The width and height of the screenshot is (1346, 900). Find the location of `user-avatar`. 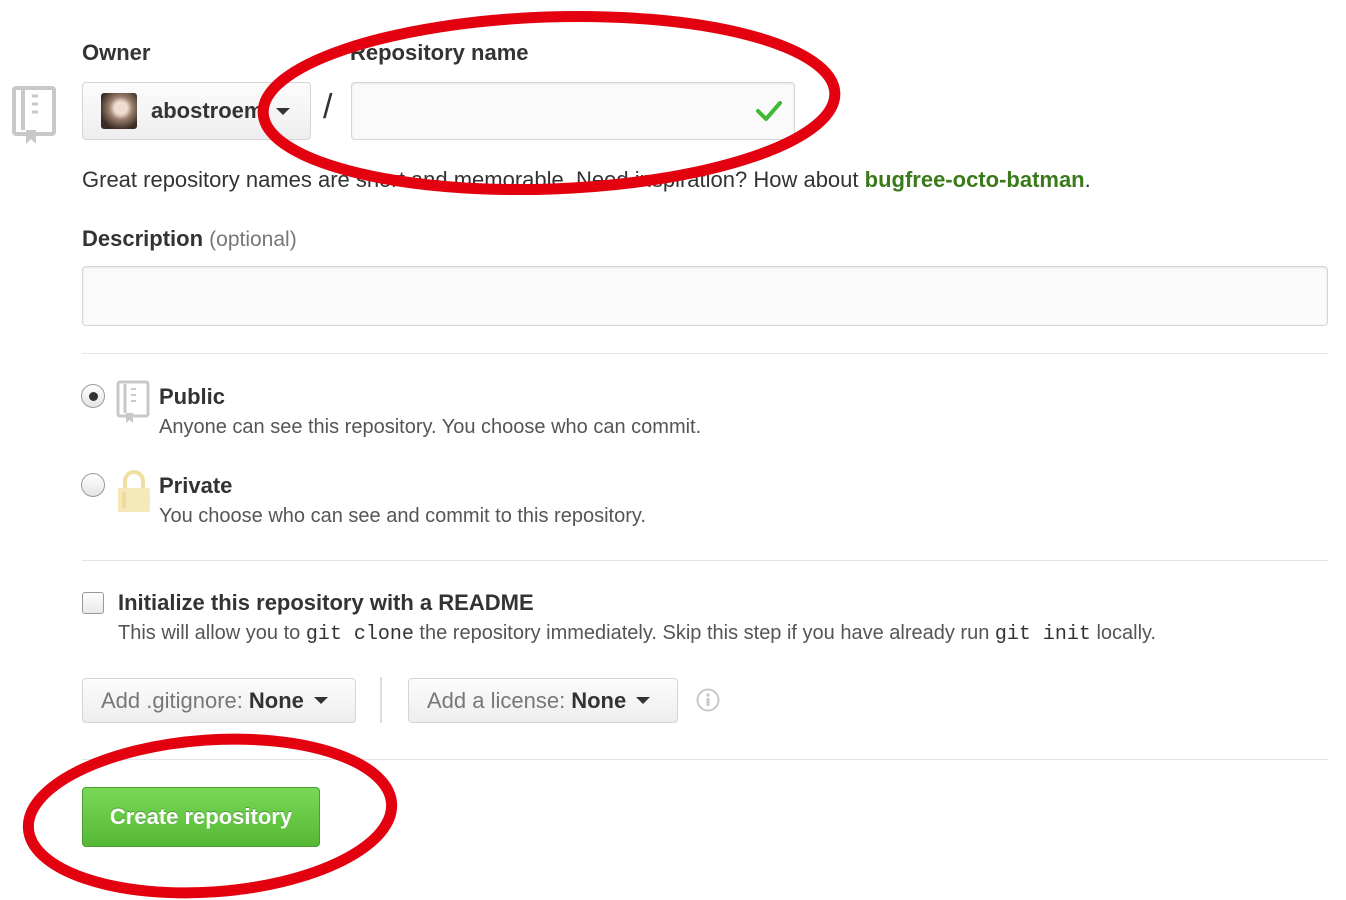

user-avatar is located at coordinates (119, 111).